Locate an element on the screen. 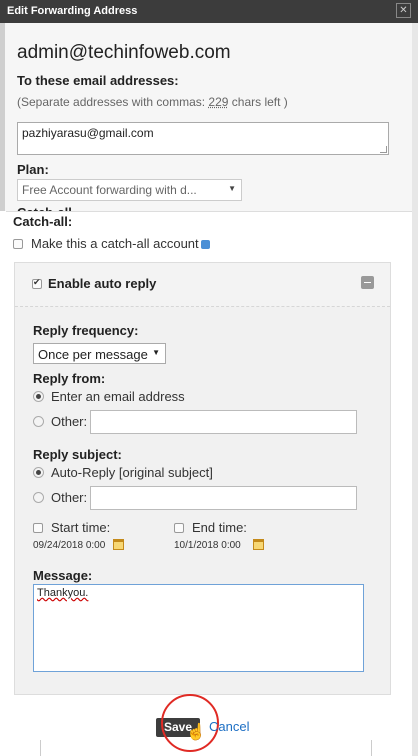 The width and height of the screenshot is (418, 756). resize-handle-icon is located at coordinates (383, 149).